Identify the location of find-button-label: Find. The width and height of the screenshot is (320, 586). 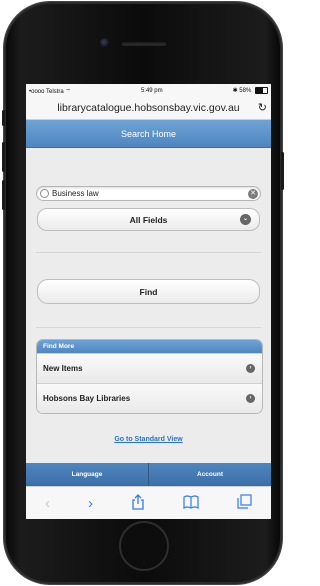
(148, 291).